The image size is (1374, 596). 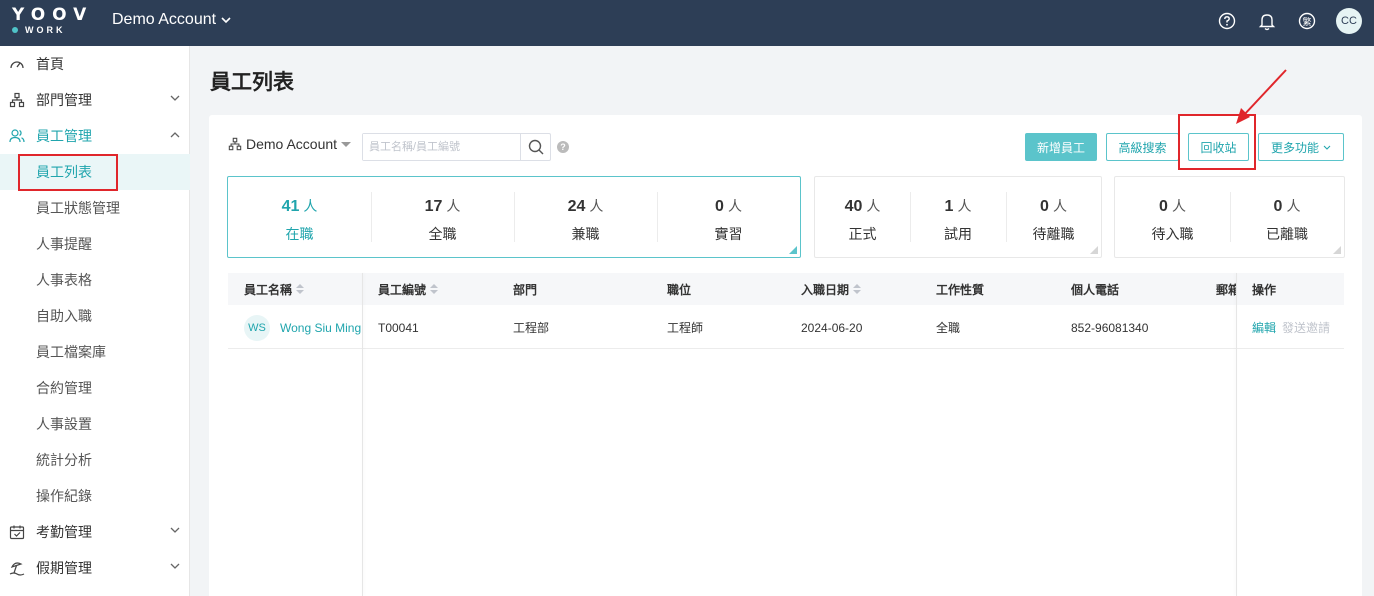 What do you see at coordinates (95, 316) in the screenshot?
I see `sidebar-subitem-self-onboarding: 自助入職` at bounding box center [95, 316].